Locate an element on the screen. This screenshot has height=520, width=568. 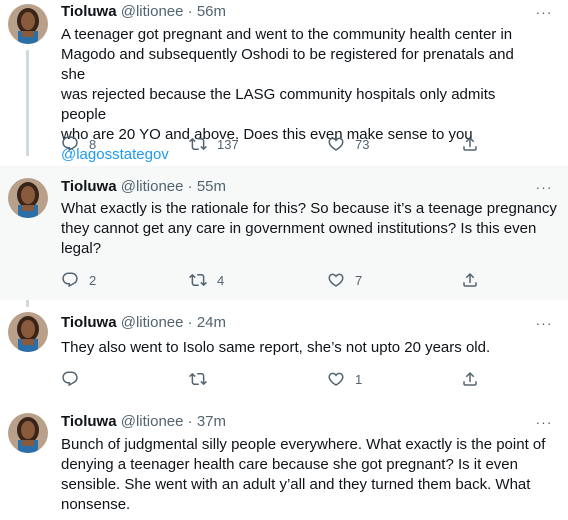
timestamp: 37m is located at coordinates (211, 421).